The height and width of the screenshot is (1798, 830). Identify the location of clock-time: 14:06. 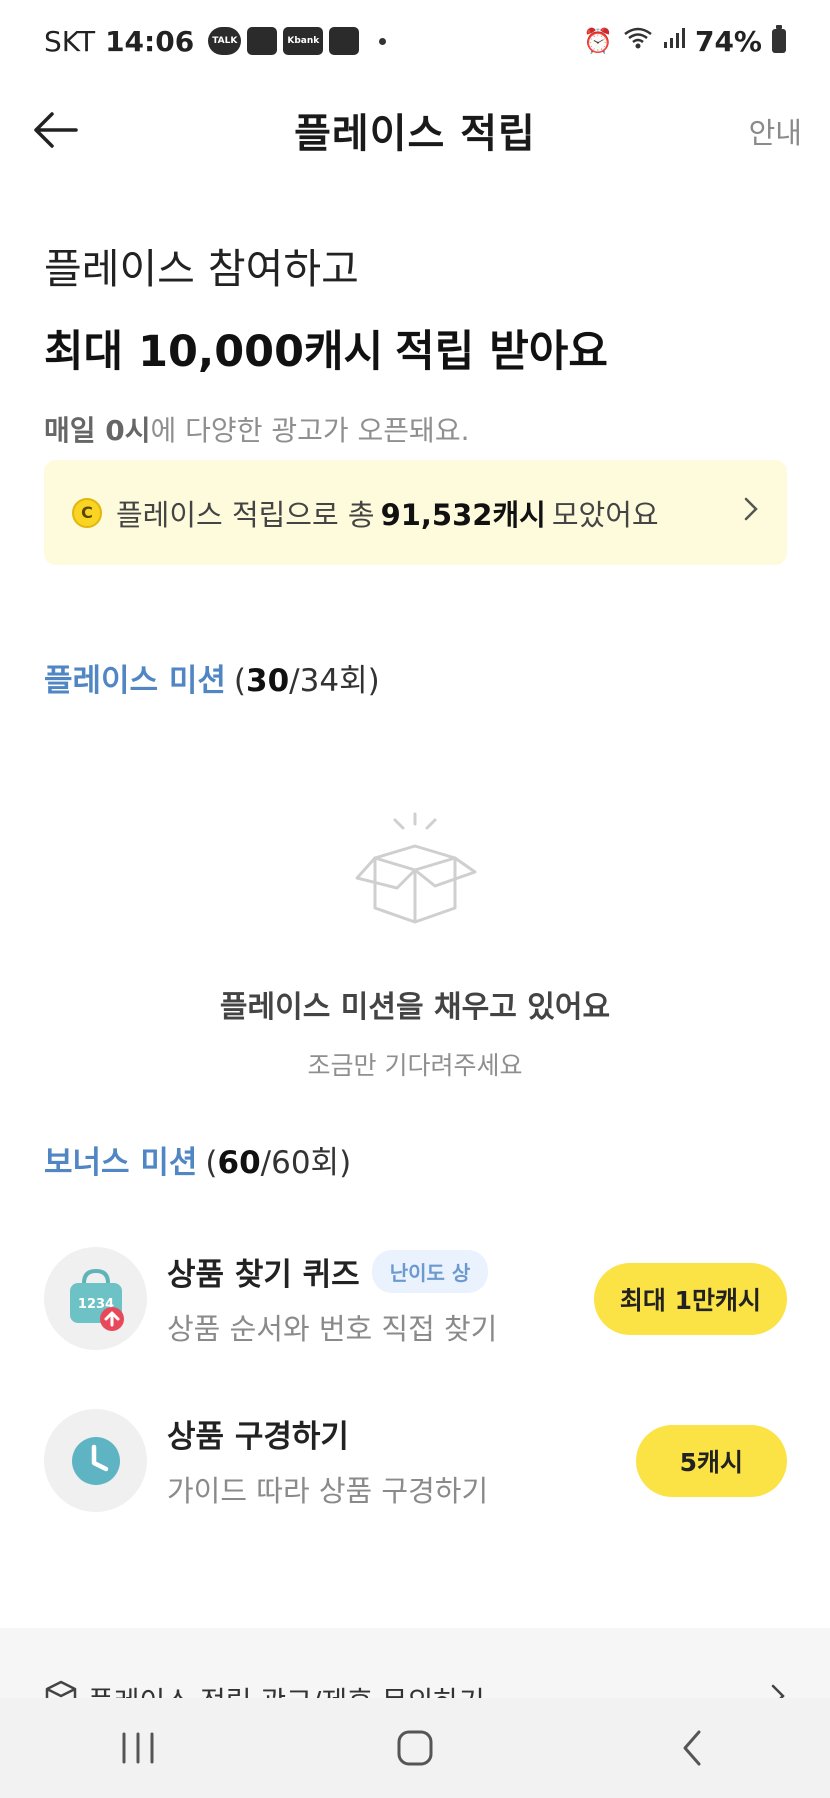
(150, 41).